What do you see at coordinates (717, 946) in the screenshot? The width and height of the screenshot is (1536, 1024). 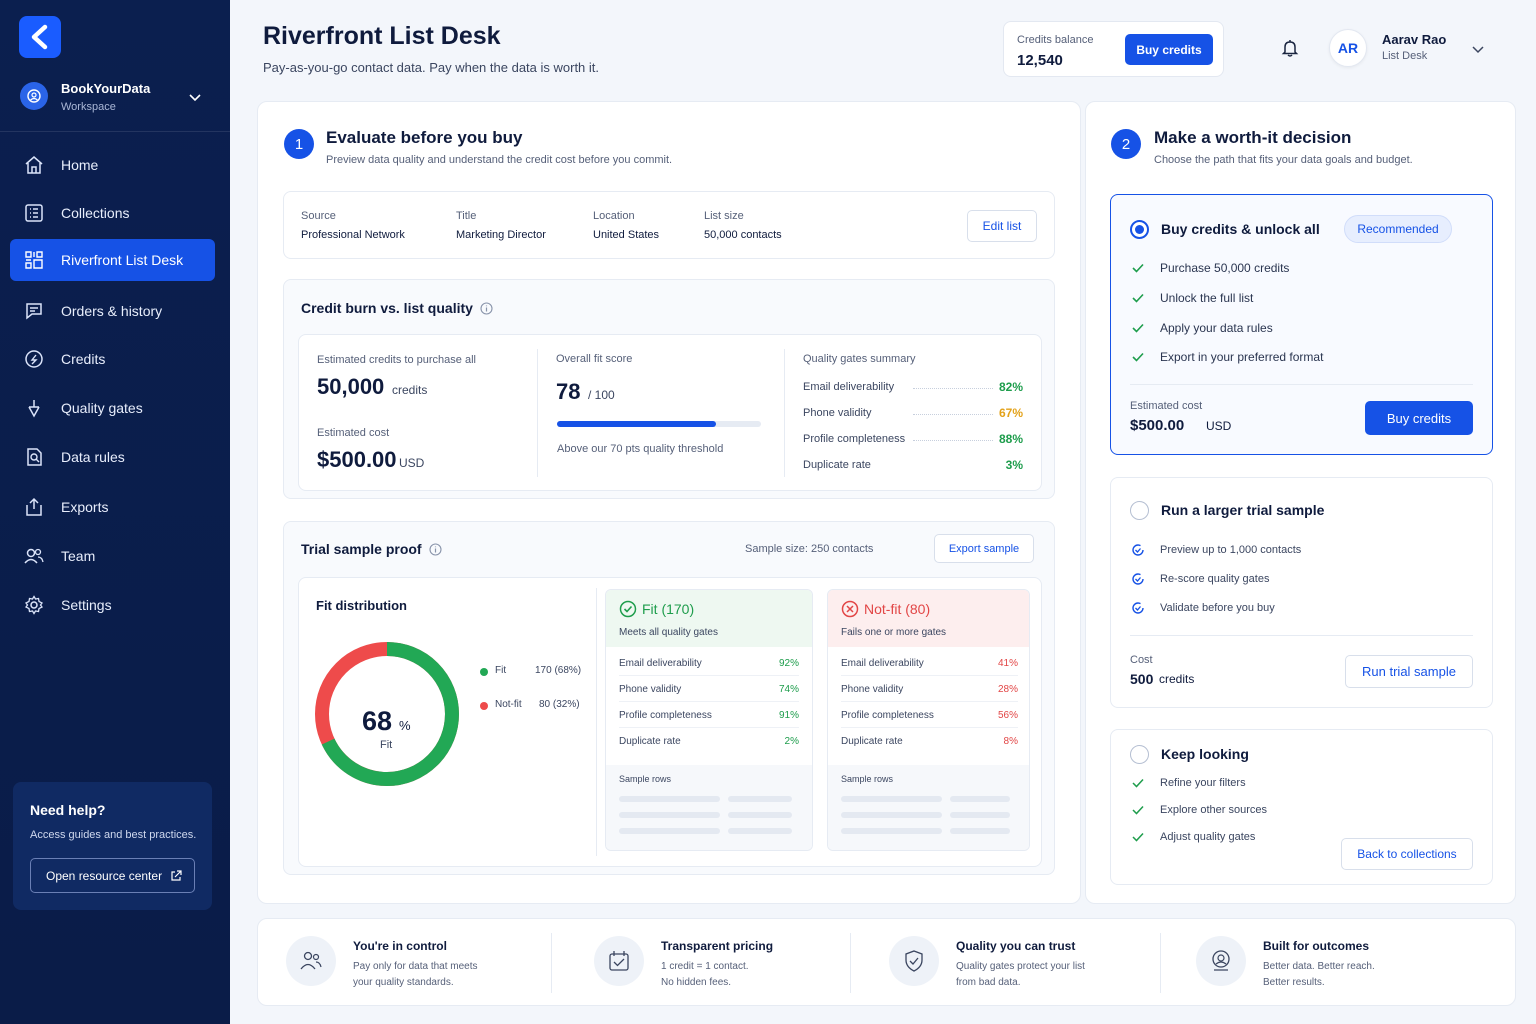 I see `value-prop-title: Transparent pricing` at bounding box center [717, 946].